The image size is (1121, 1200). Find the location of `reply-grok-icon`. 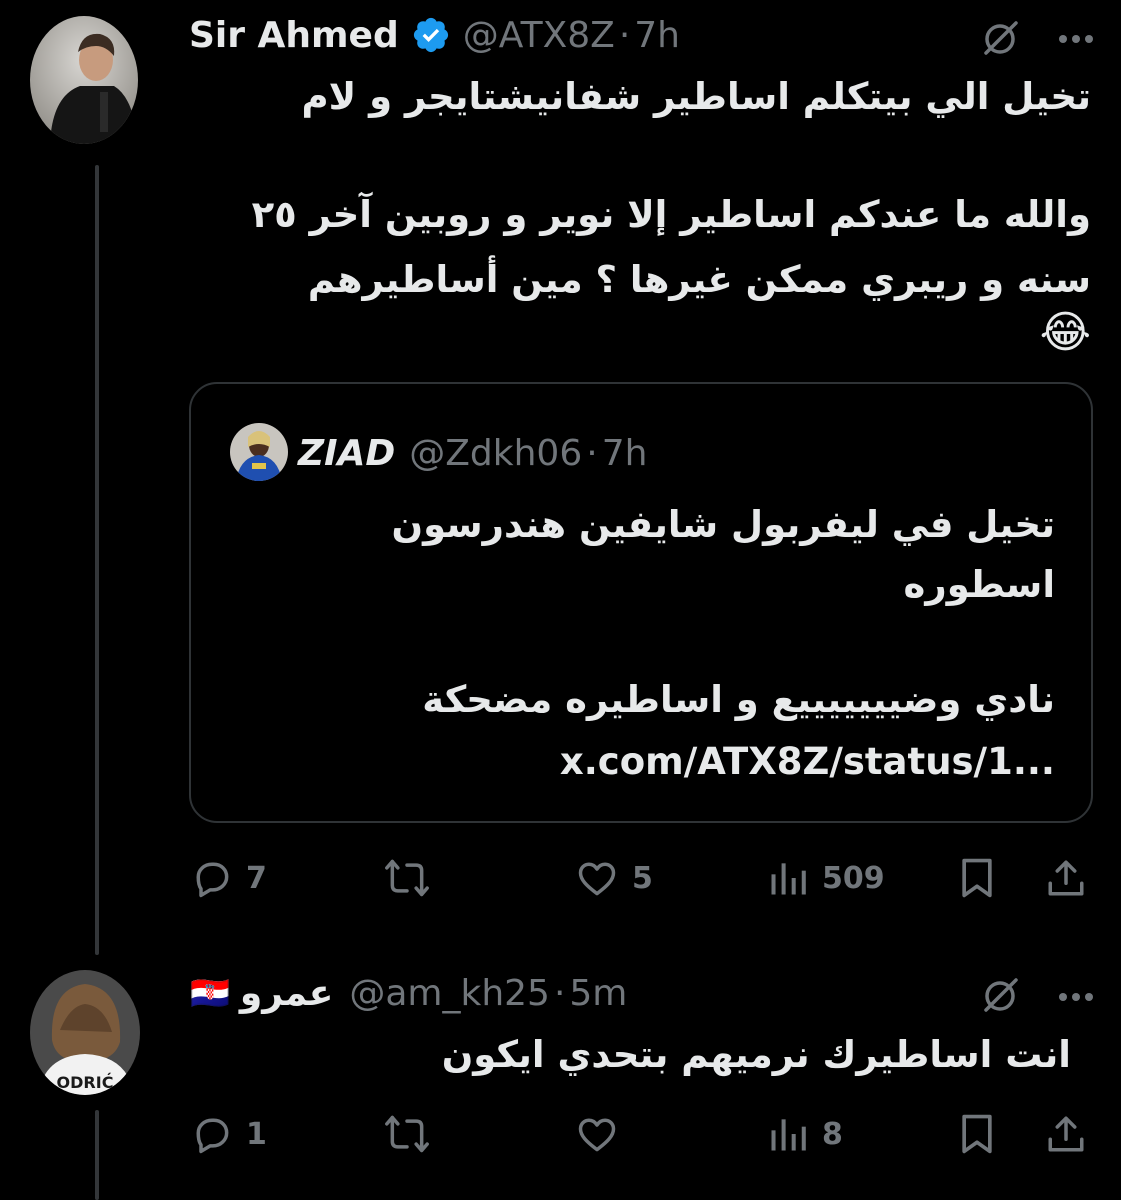

reply-grok-icon is located at coordinates (1000, 997).